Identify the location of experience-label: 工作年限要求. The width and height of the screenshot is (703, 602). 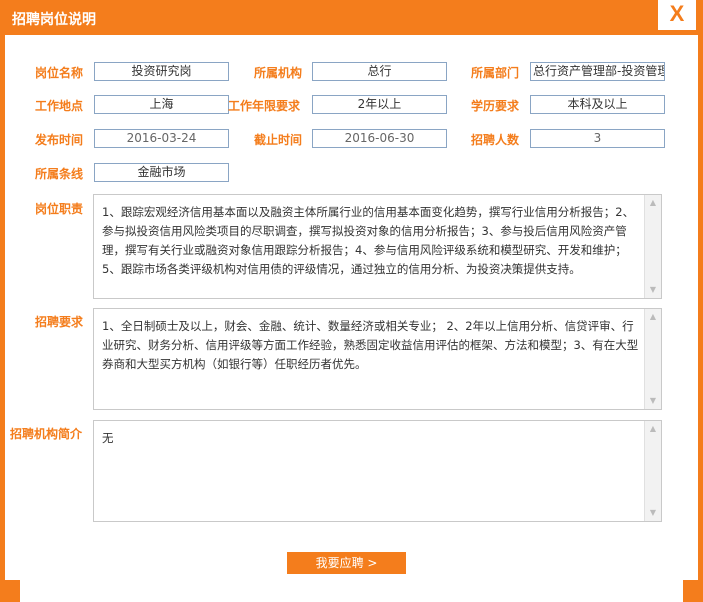
(264, 106).